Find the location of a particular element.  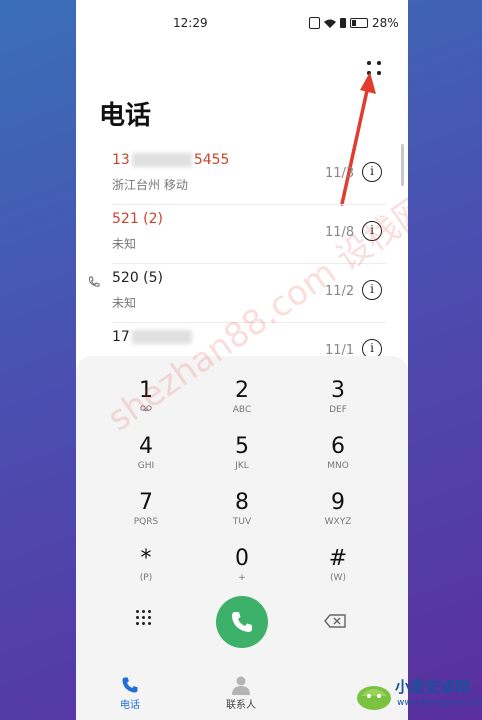

logo-url: www.xmsigma.com is located at coordinates (439, 703).